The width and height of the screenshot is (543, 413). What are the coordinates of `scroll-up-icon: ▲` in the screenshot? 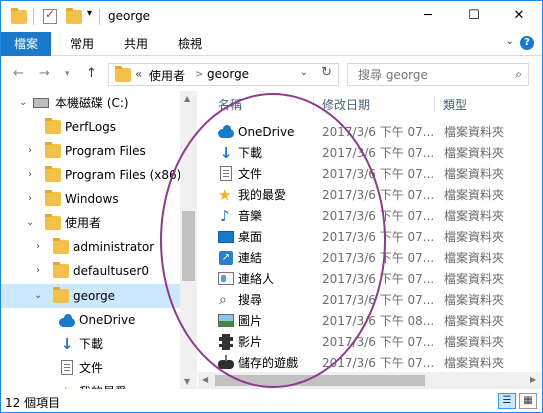 It's located at (187, 98).